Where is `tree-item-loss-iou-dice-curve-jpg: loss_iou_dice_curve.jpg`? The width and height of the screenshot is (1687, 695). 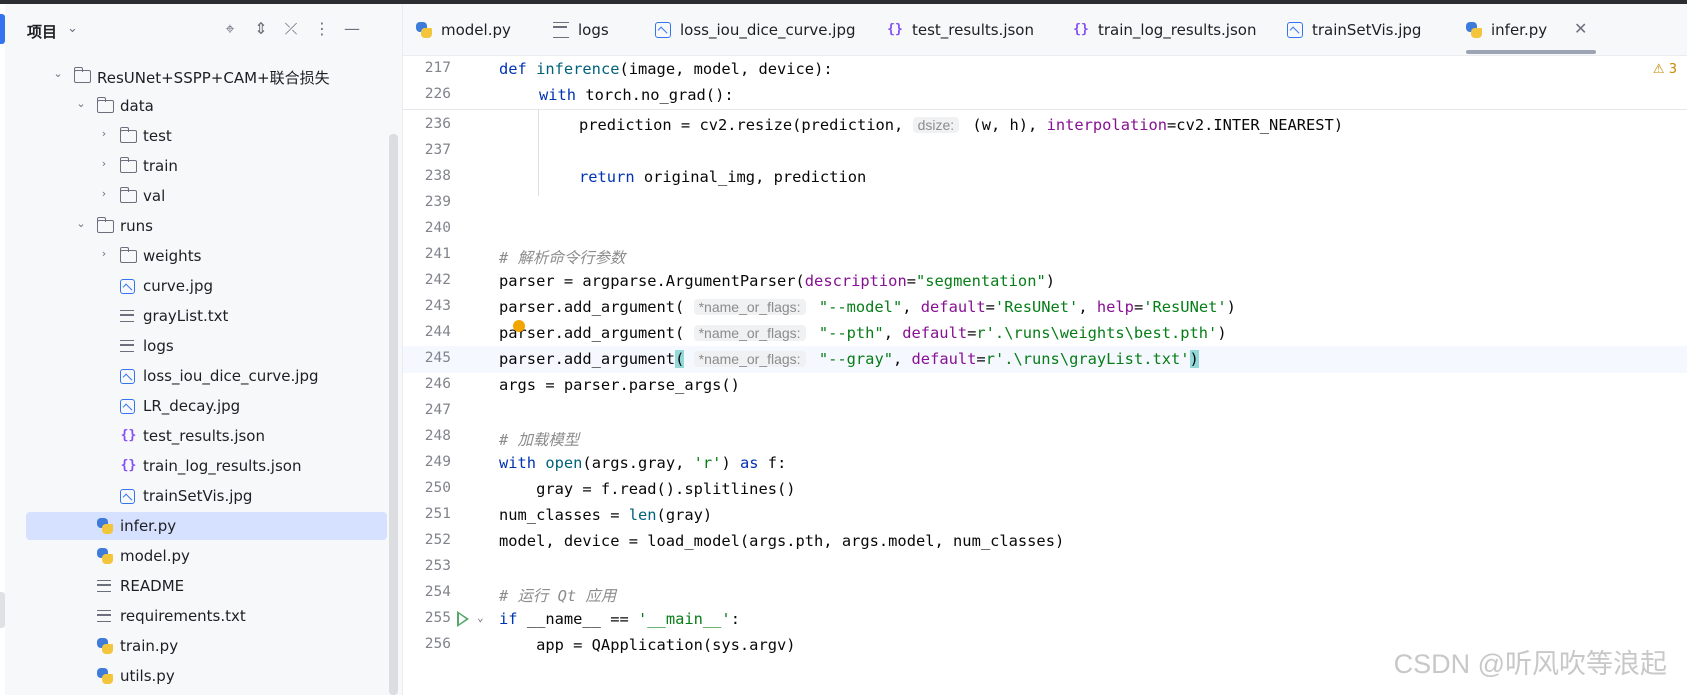 tree-item-loss-iou-dice-curve-jpg: loss_iou_dice_curve.jpg is located at coordinates (206, 376).